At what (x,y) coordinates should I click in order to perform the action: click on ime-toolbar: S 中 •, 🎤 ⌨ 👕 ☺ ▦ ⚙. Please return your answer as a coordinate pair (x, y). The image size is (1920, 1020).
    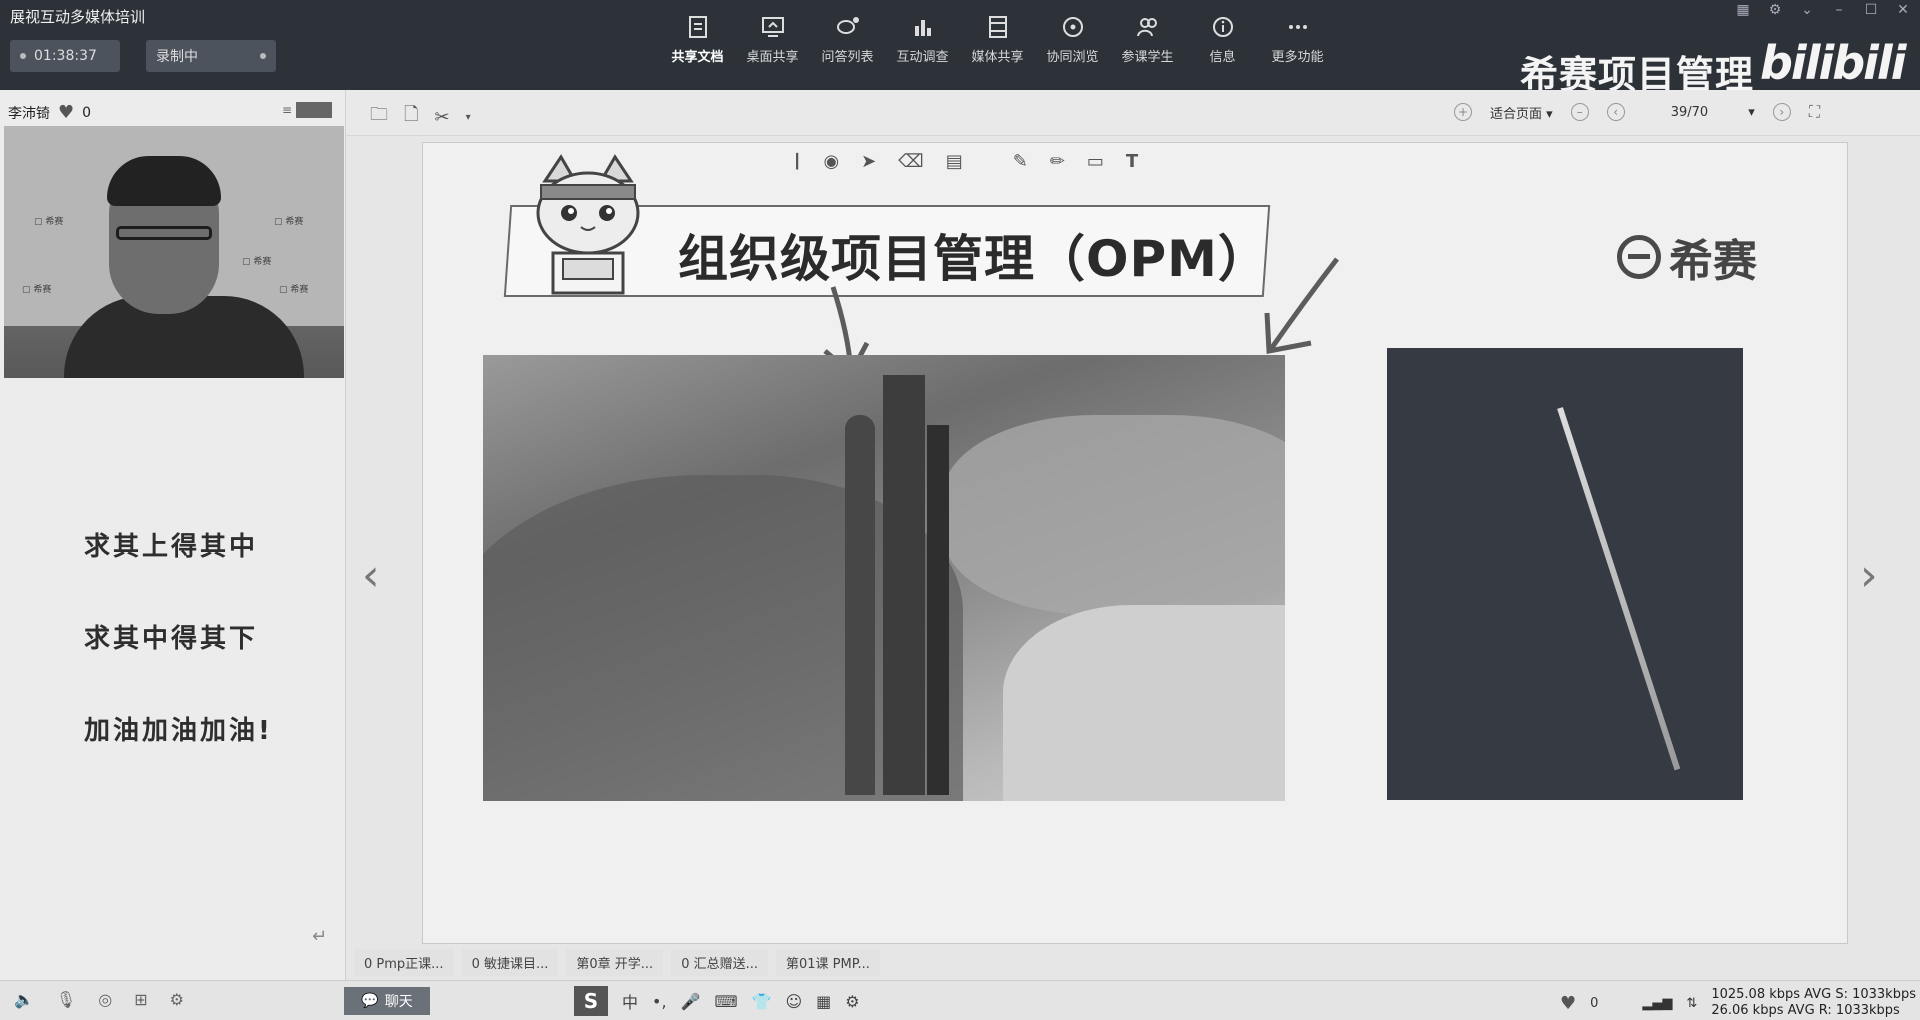
    Looking at the image, I should click on (717, 1001).